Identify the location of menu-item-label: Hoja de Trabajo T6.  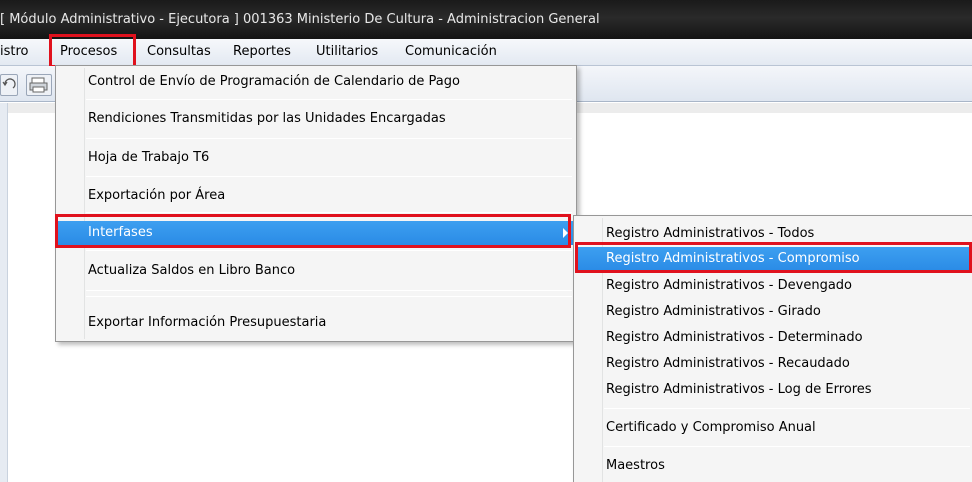
(149, 157).